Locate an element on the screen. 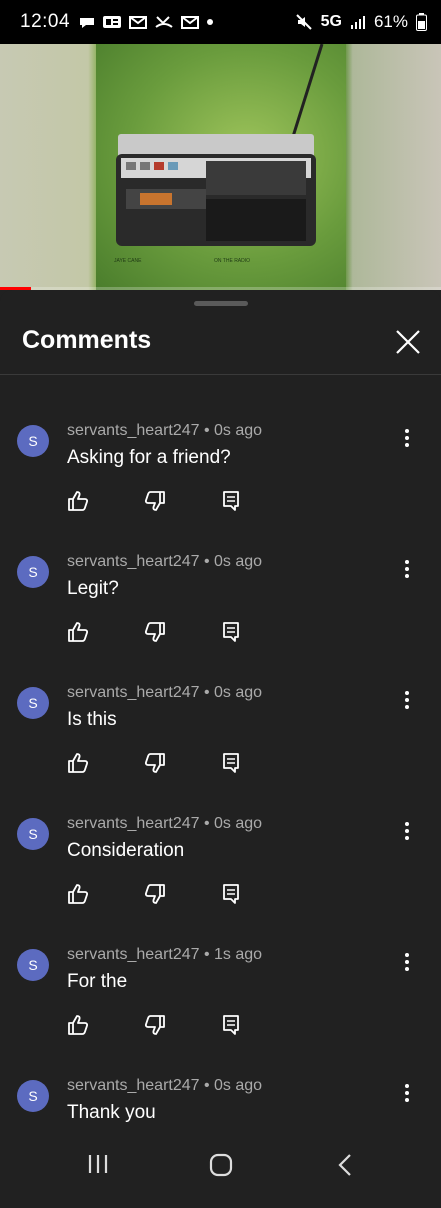 This screenshot has height=1208, width=441. close-button is located at coordinates (408, 342).